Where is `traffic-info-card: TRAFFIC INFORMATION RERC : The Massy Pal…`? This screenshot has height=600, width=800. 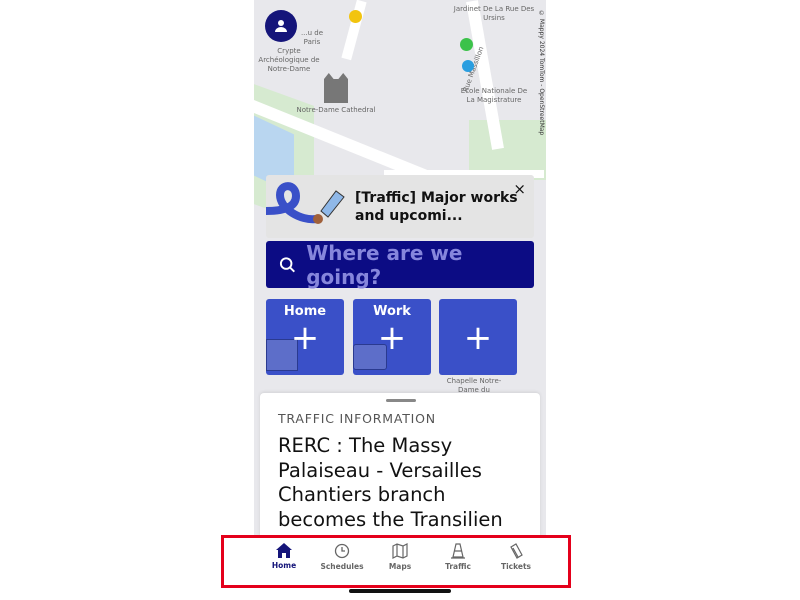
traffic-info-card: TRAFFIC INFORMATION RERC : The Massy Pal… is located at coordinates (400, 468).